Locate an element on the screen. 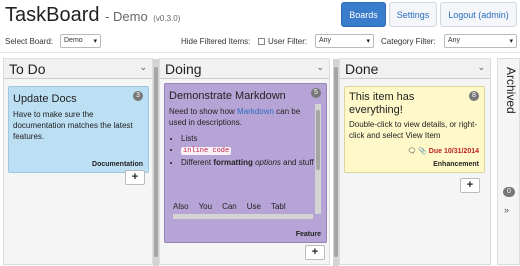 This screenshot has height=266, width=520. table-header-row: Also You Can Use Tabl is located at coordinates (234, 206).